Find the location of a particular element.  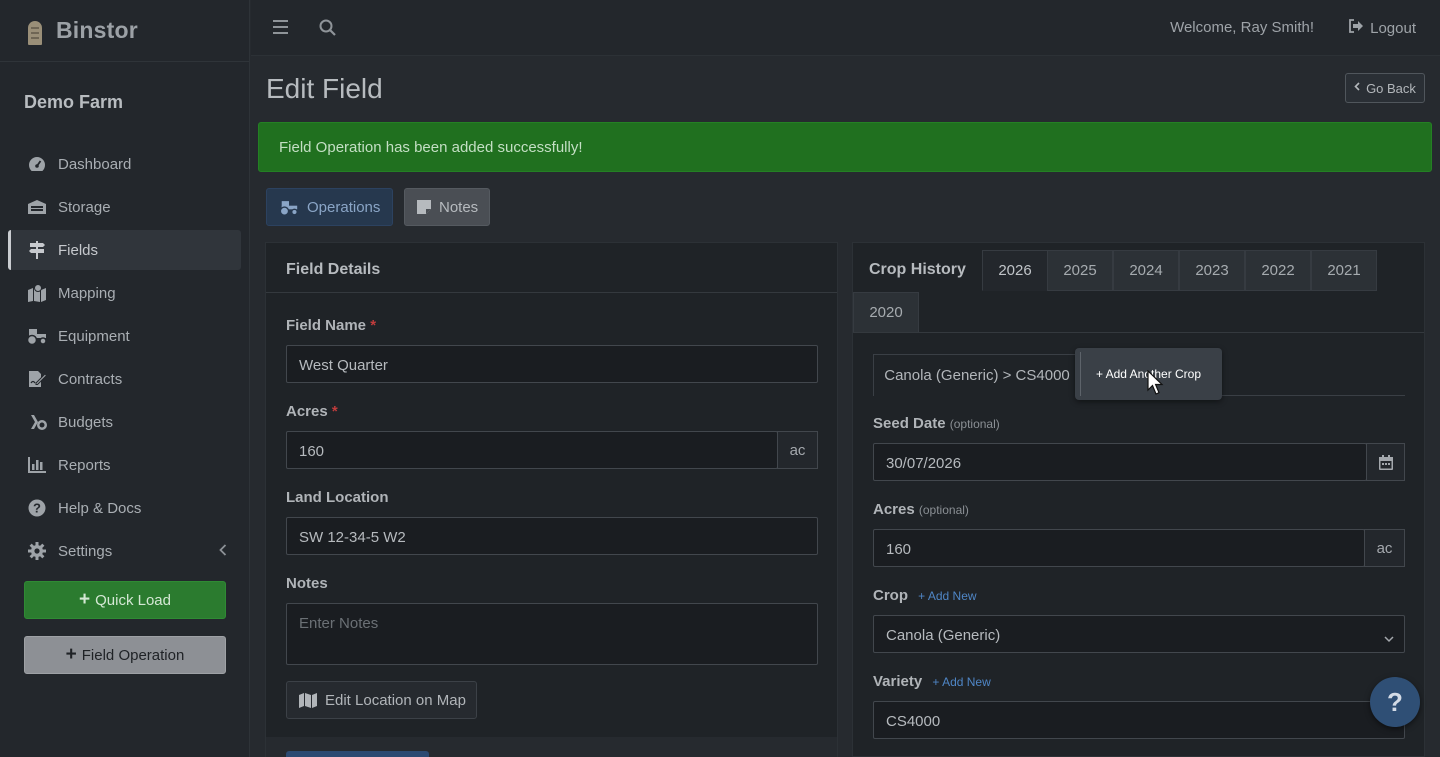

sidebar-item-fields: Fields is located at coordinates (124, 250).